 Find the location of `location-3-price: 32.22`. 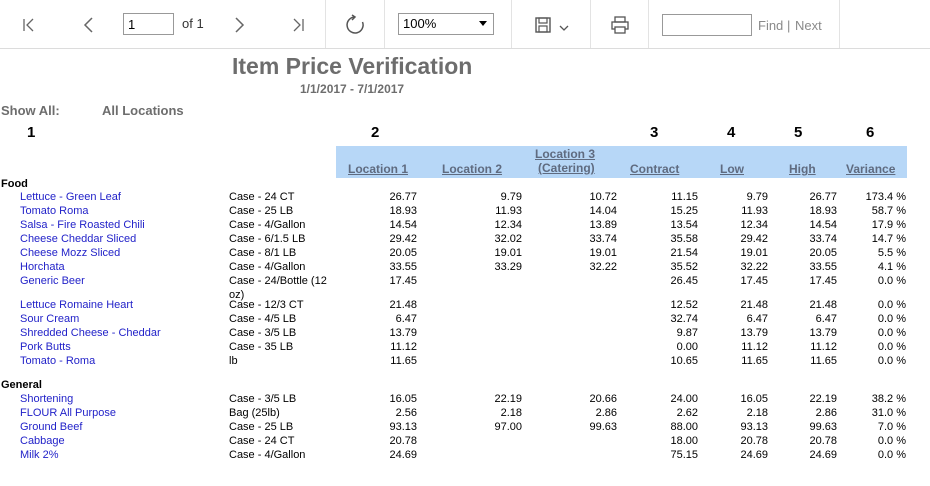

location-3-price: 32.22 is located at coordinates (603, 267).